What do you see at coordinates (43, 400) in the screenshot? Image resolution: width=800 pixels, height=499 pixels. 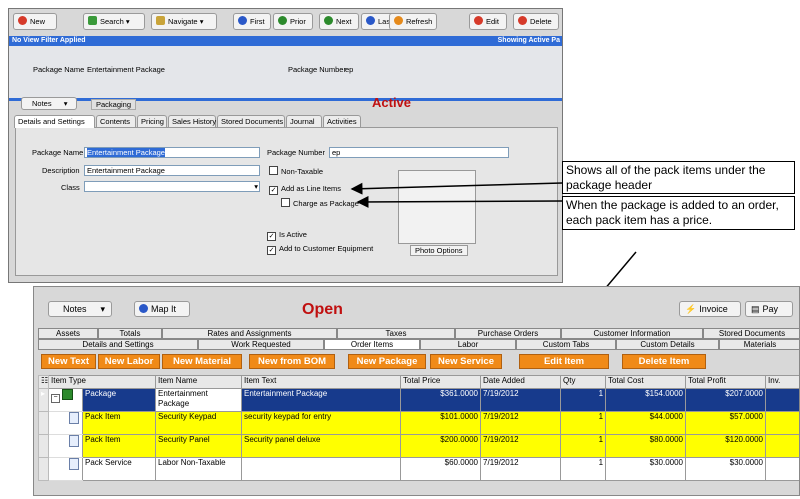 I see `row-pointer-icon: ▸` at bounding box center [43, 400].